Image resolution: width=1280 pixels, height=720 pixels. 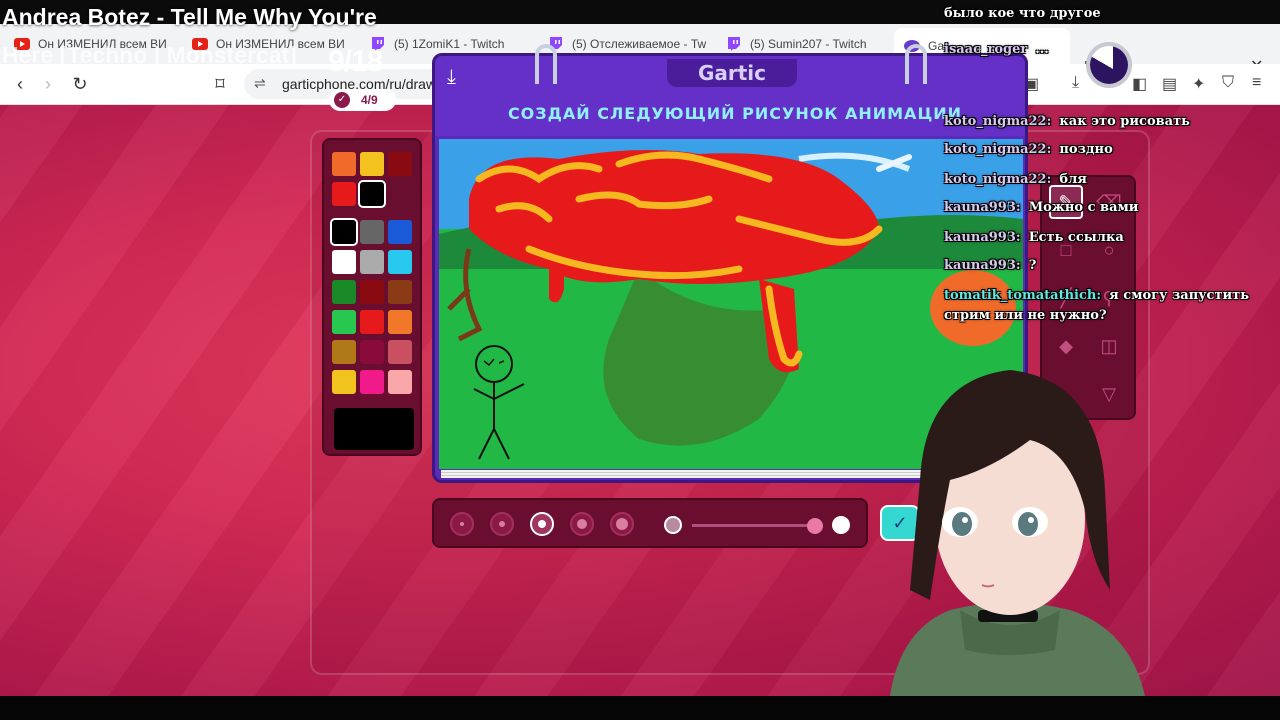 I want to click on stream-bottom-strip, so click(x=640, y=708).